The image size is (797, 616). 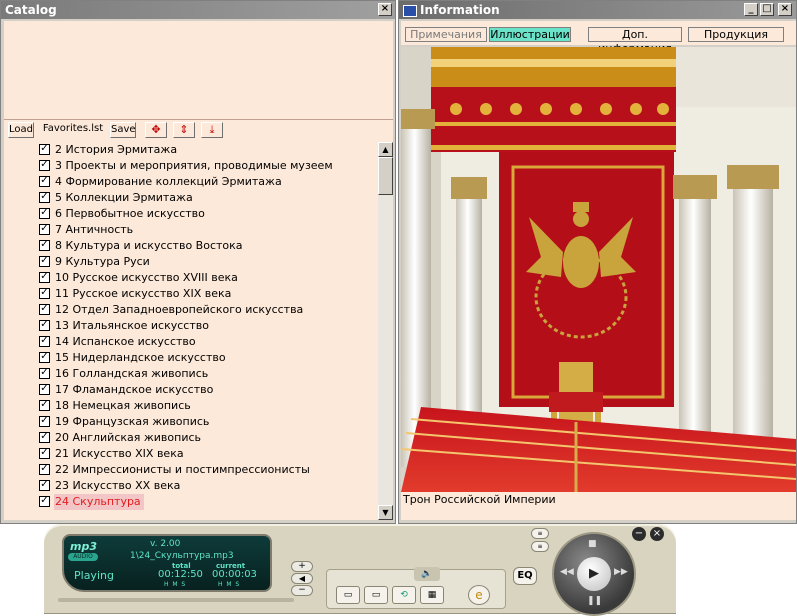 I want to click on catalog-title: Catalog, so click(x=31, y=10).